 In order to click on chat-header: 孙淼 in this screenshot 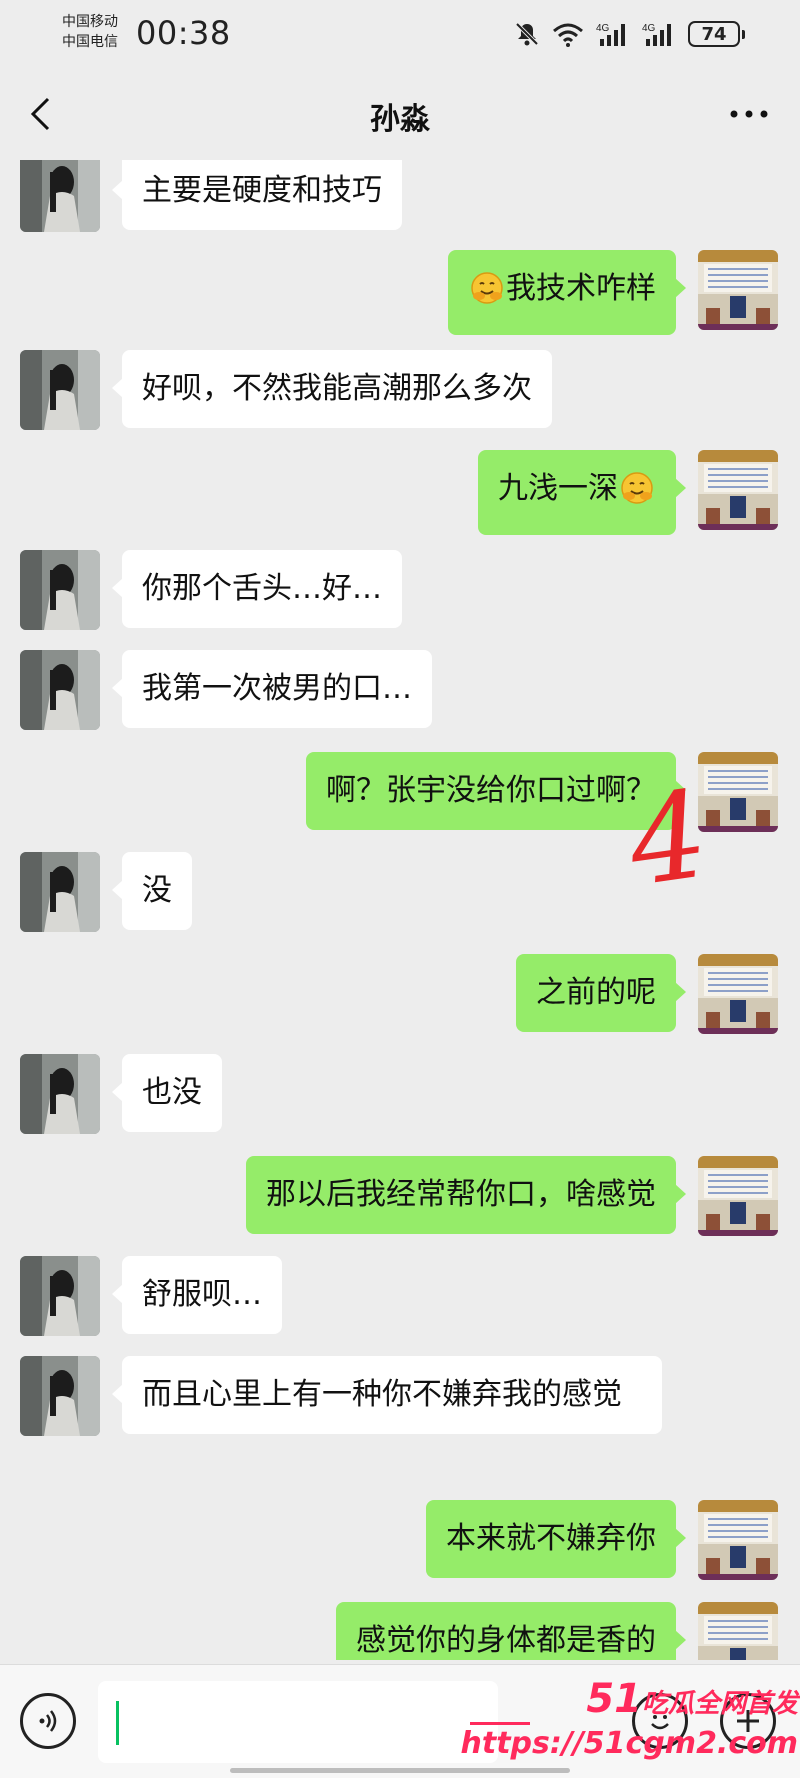, I will do `click(400, 115)`.